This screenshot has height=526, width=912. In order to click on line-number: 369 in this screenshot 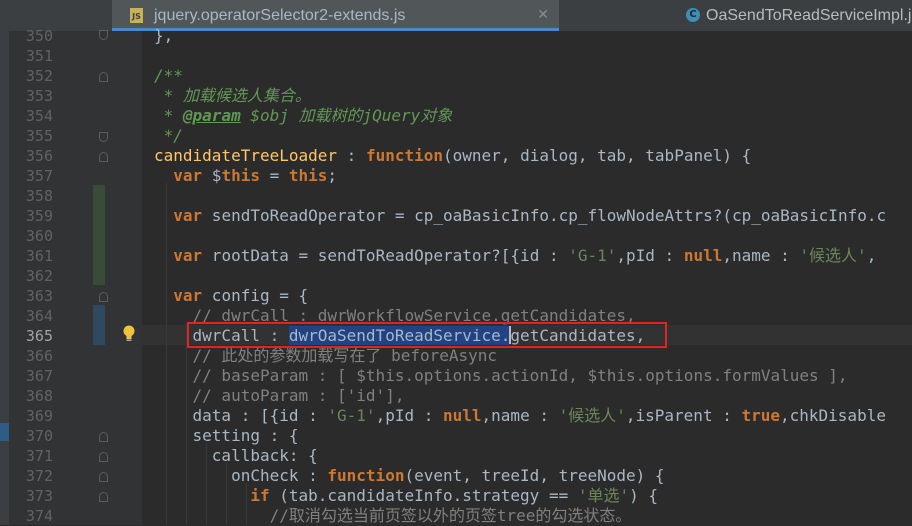, I will do `click(39, 416)`.